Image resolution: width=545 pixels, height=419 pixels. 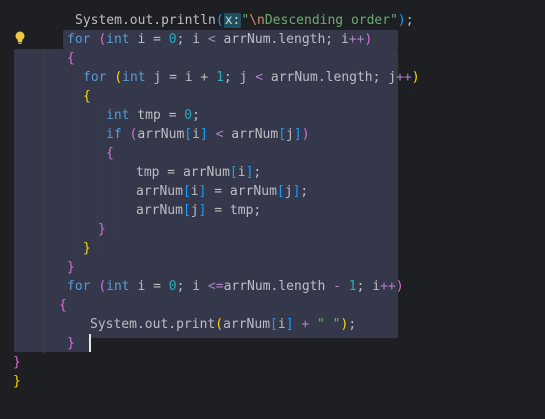 I want to click on code-line: int tmp = 0;, so click(x=153, y=115).